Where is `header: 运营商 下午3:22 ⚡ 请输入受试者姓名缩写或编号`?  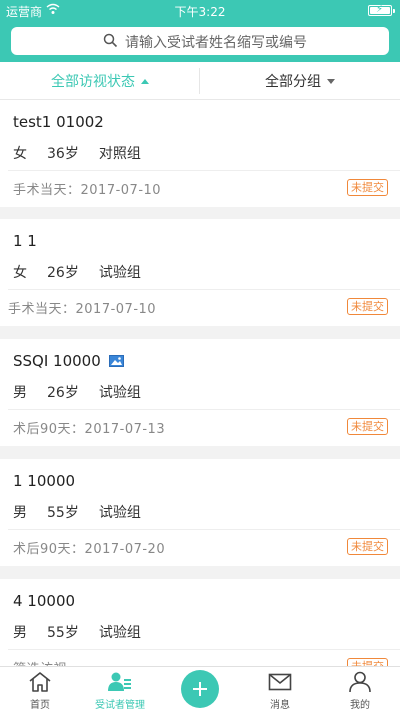 header: 运营商 下午3:22 ⚡ 请输入受试者姓名缩写或编号 is located at coordinates (200, 31).